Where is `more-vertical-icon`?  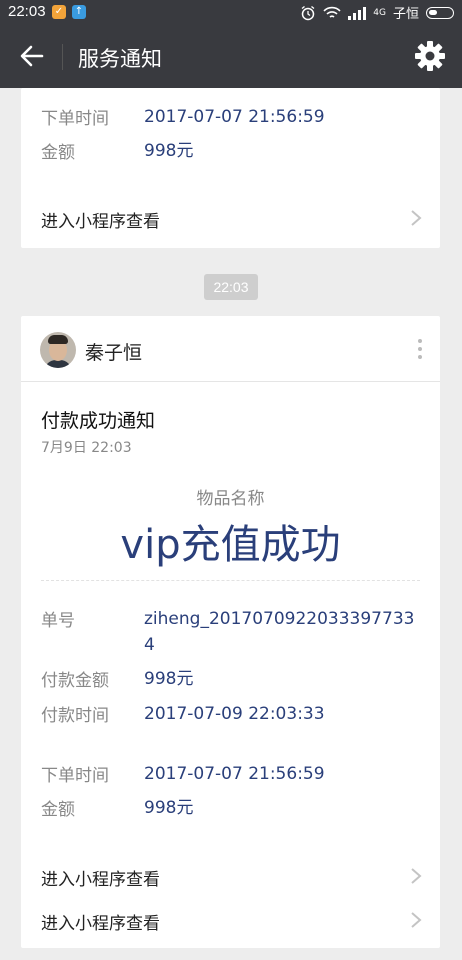 more-vertical-icon is located at coordinates (420, 350).